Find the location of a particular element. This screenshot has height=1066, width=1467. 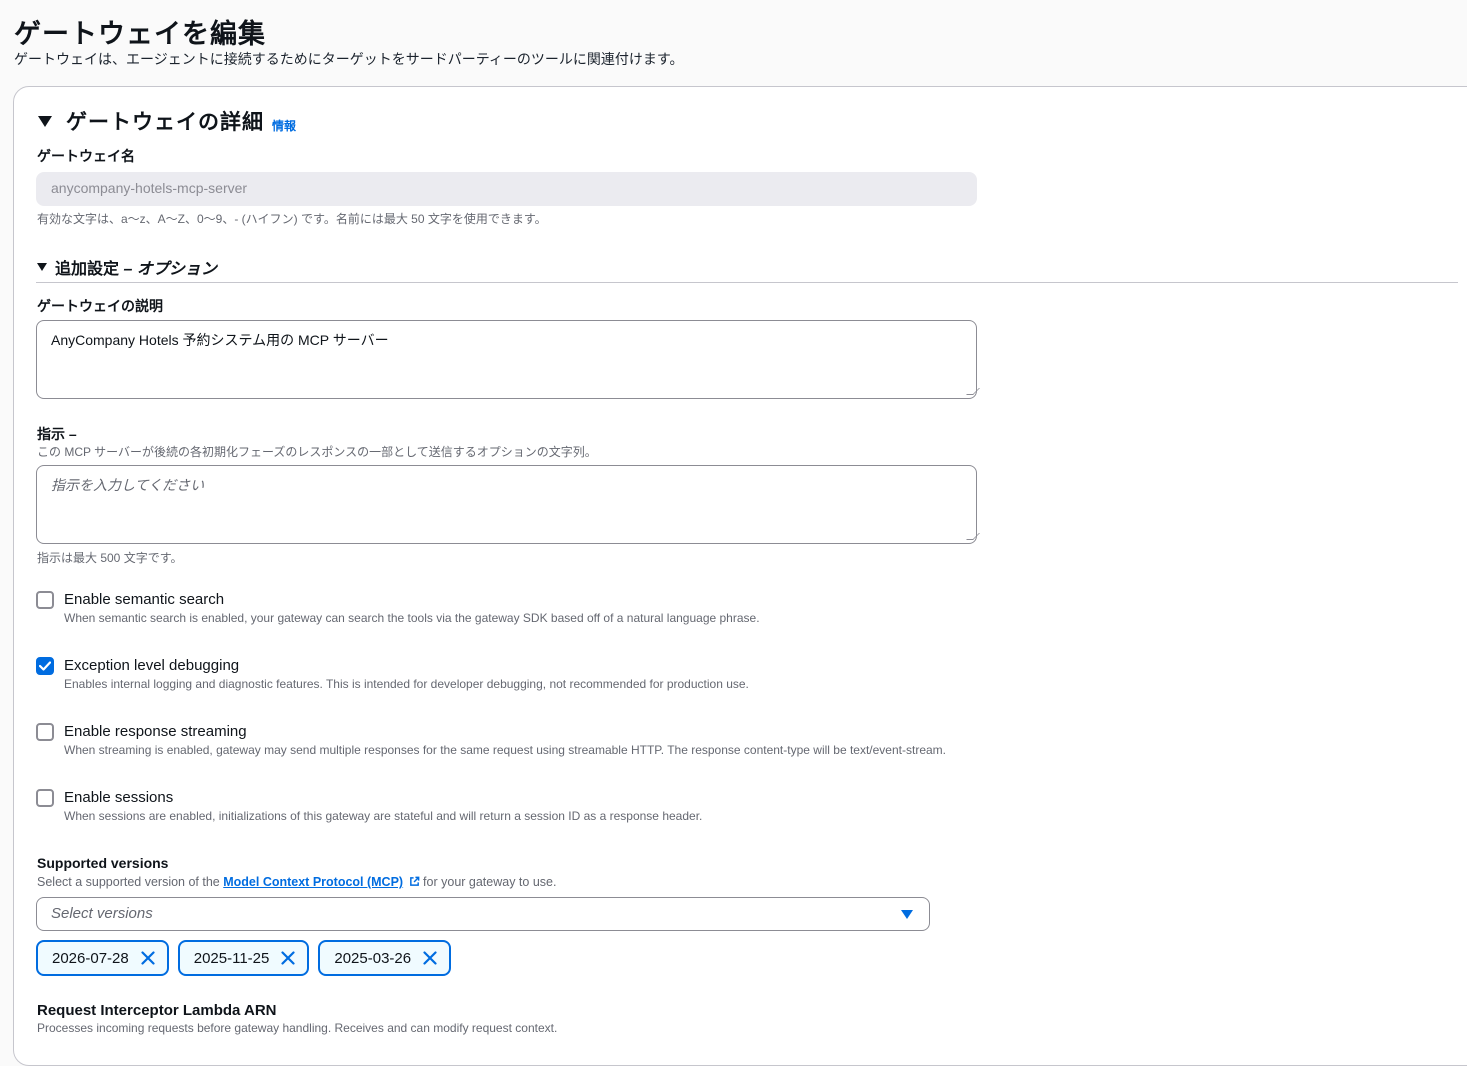

description-textarea: AnyCompany Hotels 予約システム用の MCP サーバー is located at coordinates (508, 359).